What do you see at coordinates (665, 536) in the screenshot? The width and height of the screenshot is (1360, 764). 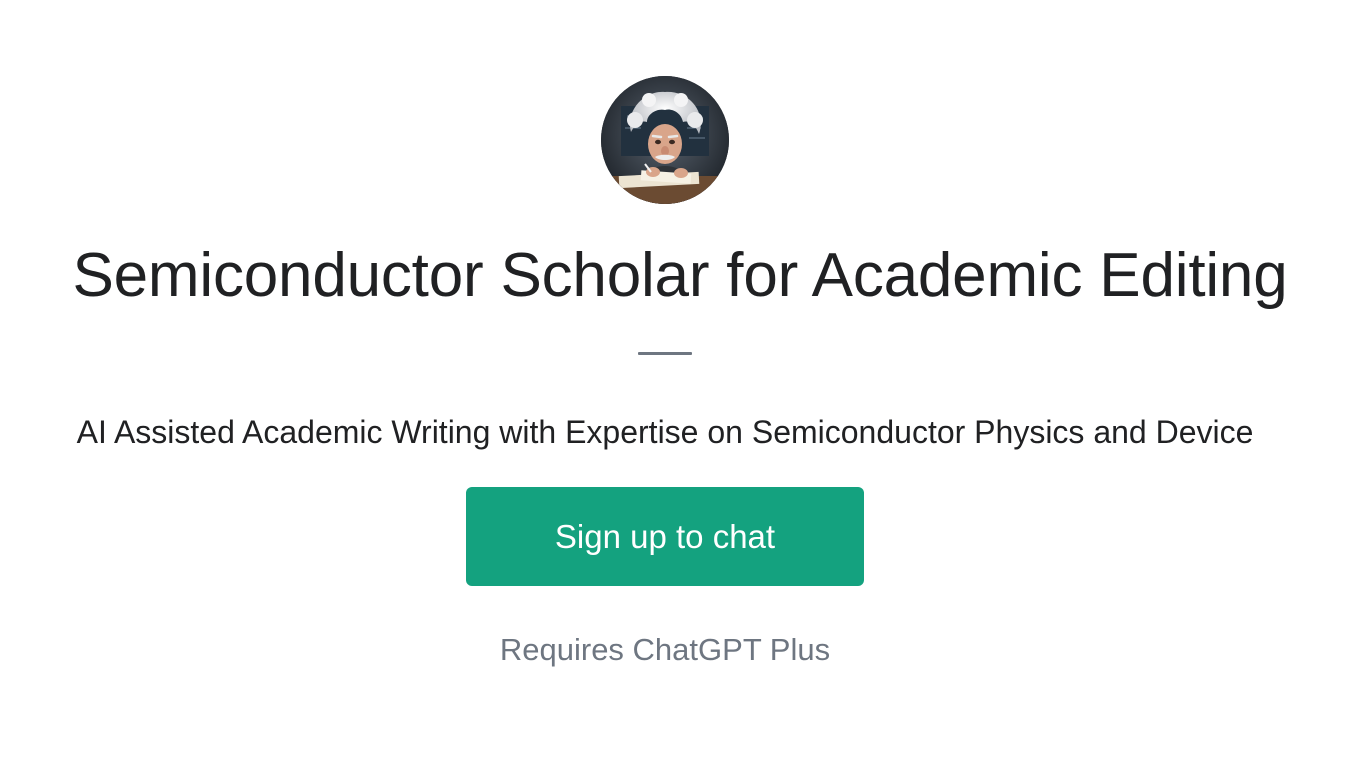 I see `sign-up-button: Sign up to chat` at bounding box center [665, 536].